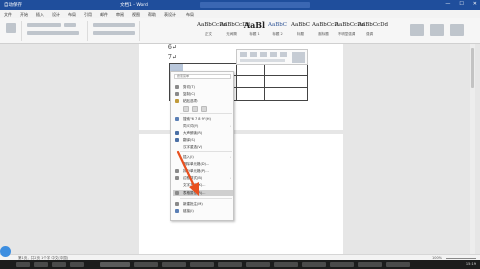 This screenshot has height=269, width=480. Describe the element at coordinates (187, 173) in the screenshot. I see `pointer-arrow` at that location.